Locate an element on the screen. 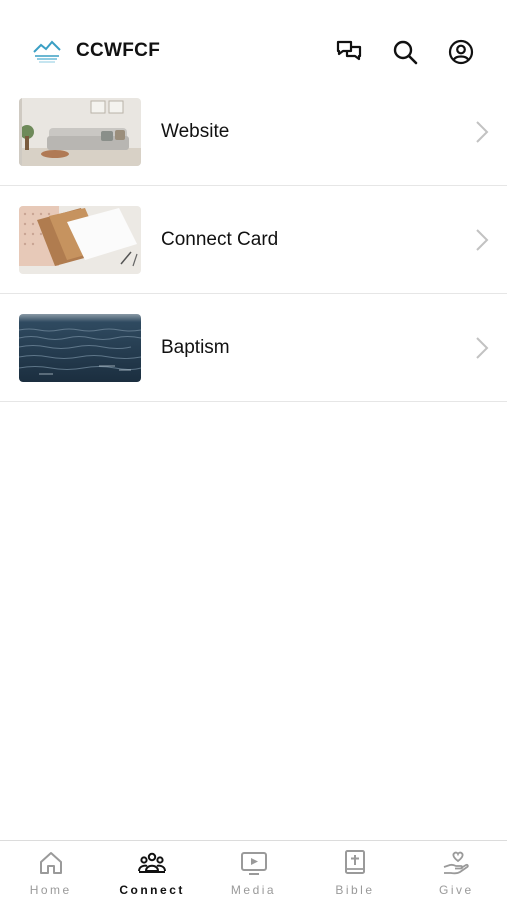 The image size is (507, 900). tab-label: Give is located at coordinates (456, 890).